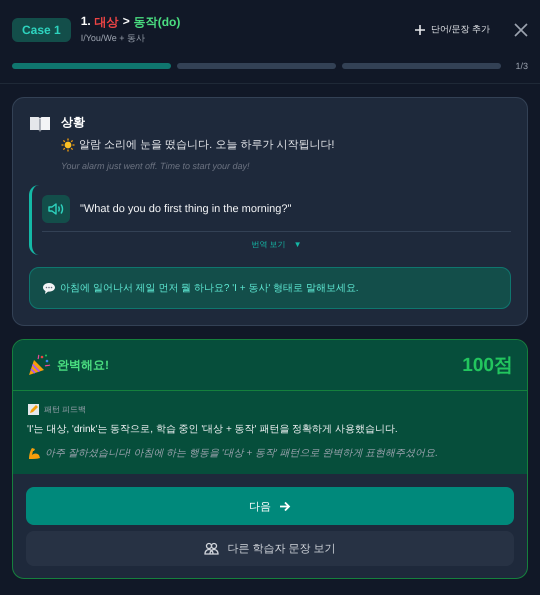  Describe the element at coordinates (213, 429) in the screenshot. I see `feedback-text: 'I'는 대상, 'drink'는 동작으로, 학습 중인 '대상 + 동작' 패턴을 정확하게 사용했습니다.` at that location.